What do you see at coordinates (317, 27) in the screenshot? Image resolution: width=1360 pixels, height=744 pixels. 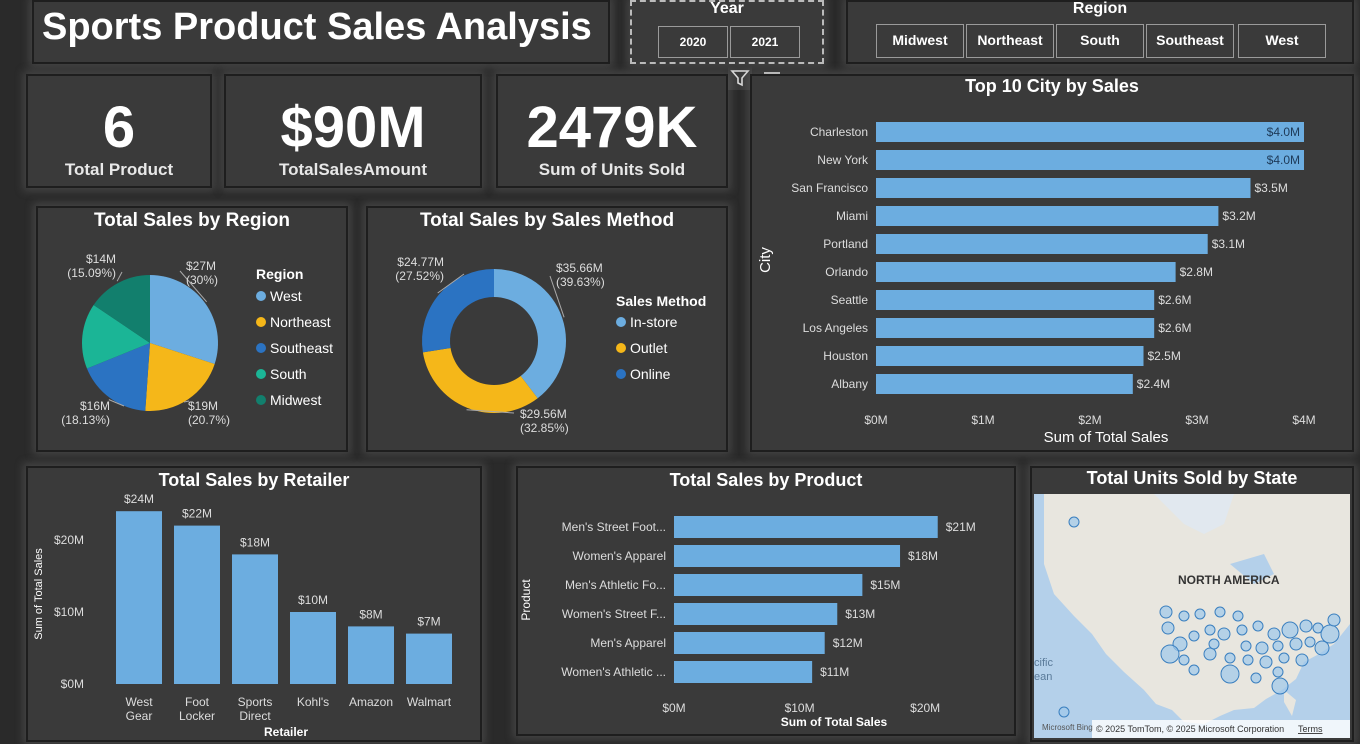 I see `page-title: Sports Product Sales Analysis` at bounding box center [317, 27].